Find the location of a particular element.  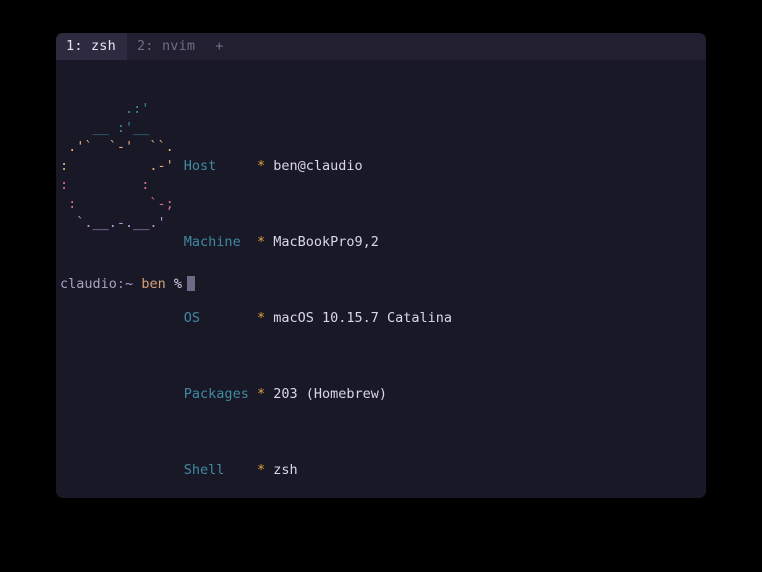

info-row-host: Host * ben@claudio is located at coordinates (318, 166).